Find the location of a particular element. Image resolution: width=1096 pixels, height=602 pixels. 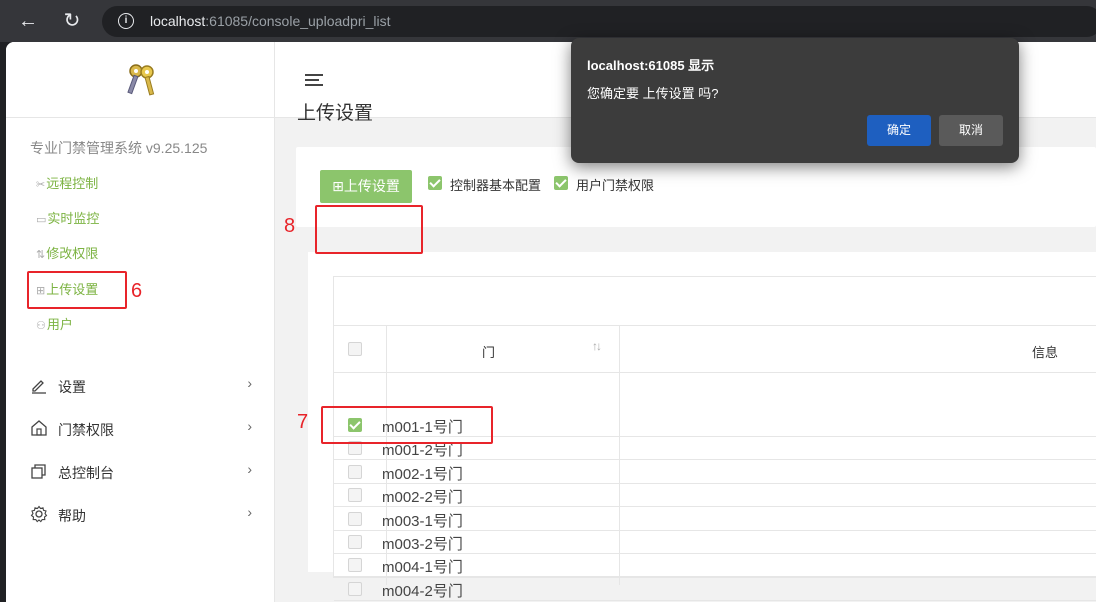

basic-config-checkbox is located at coordinates (435, 183).